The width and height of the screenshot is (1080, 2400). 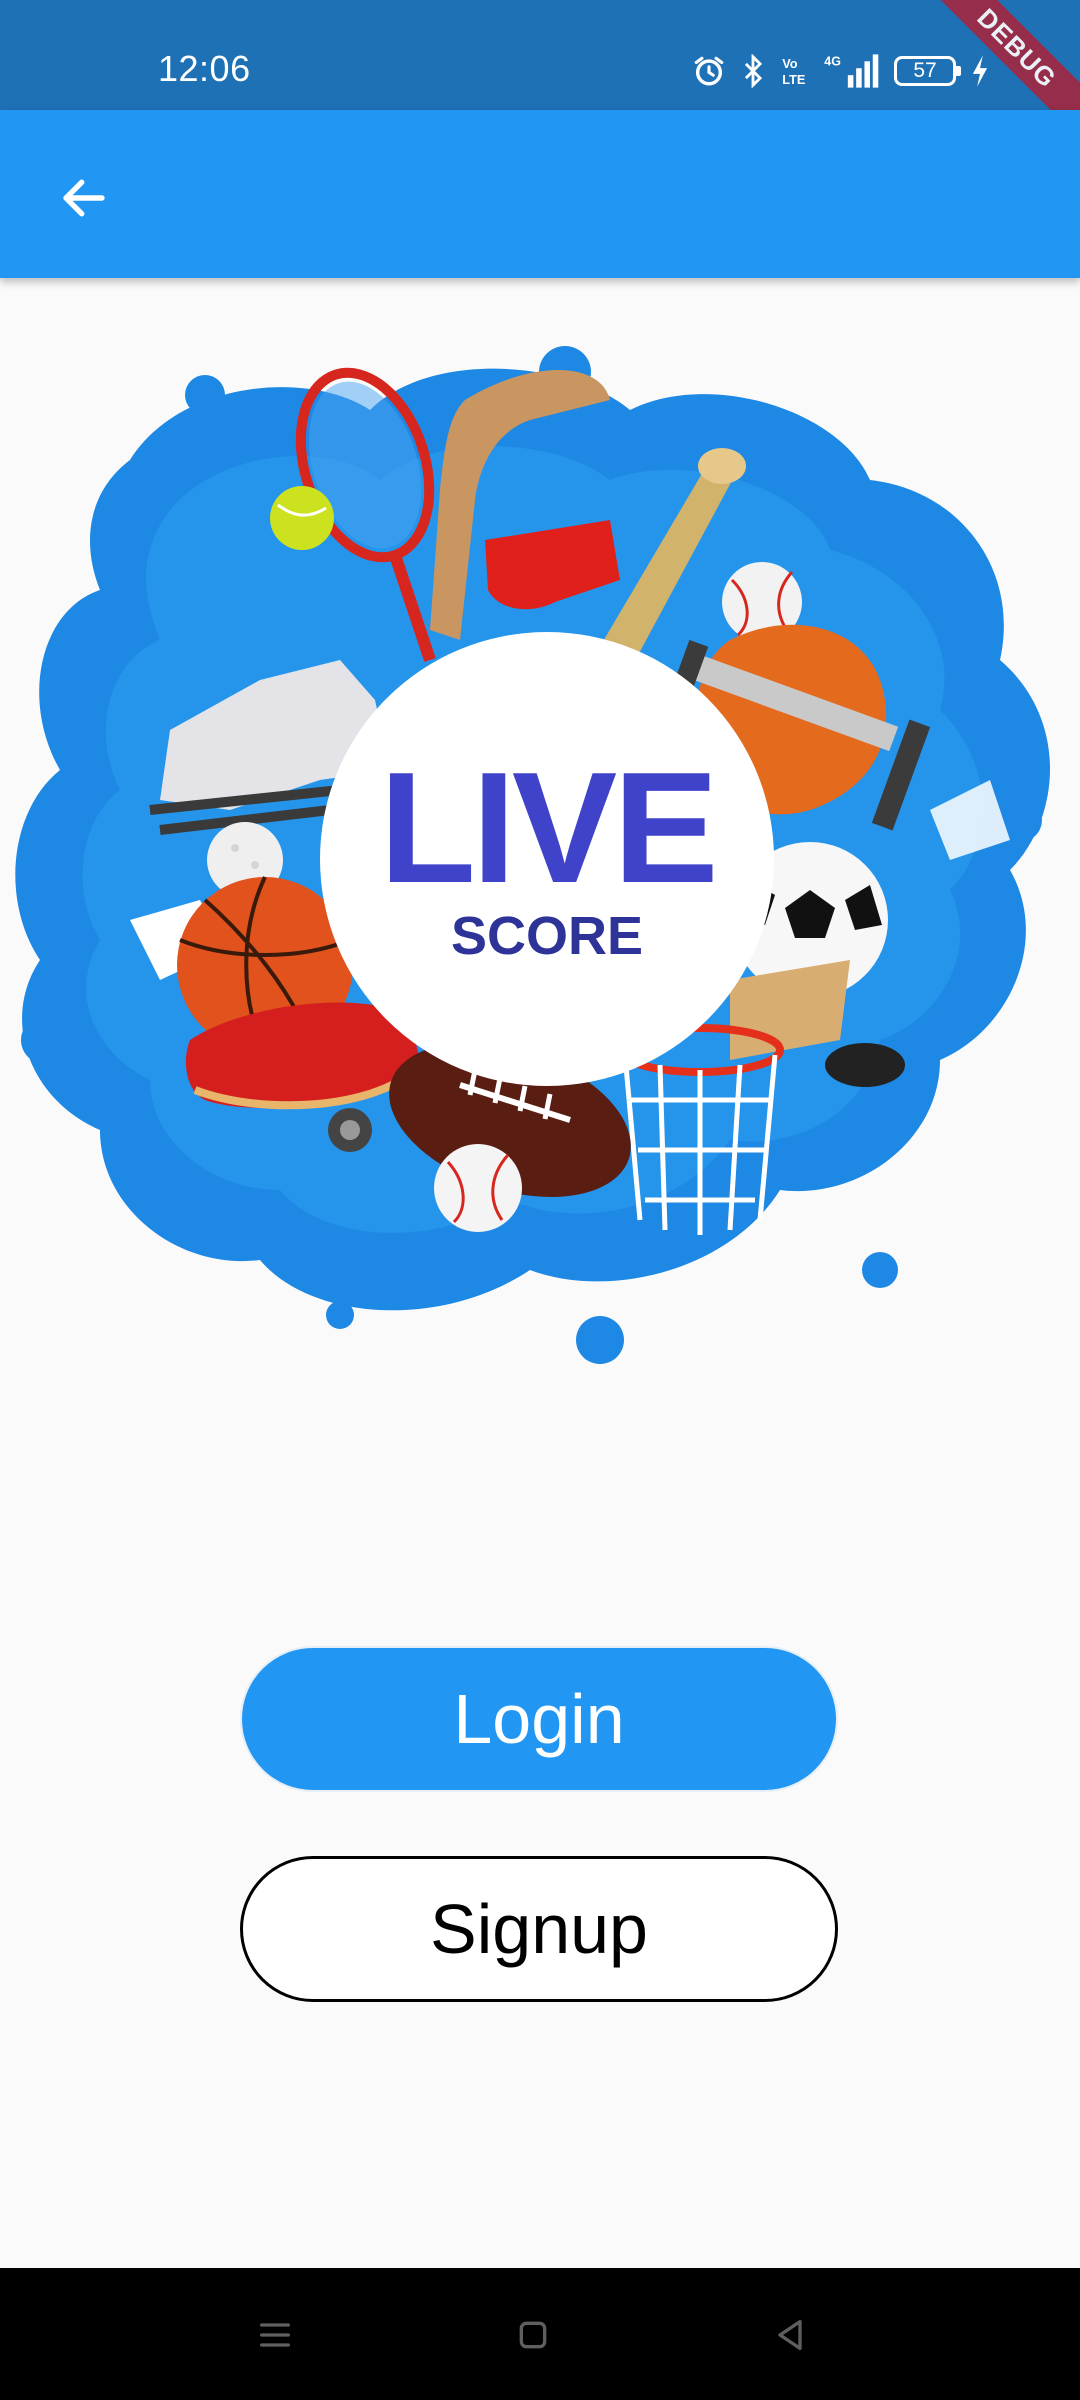 I want to click on status-time: 12:06, so click(x=204, y=68).